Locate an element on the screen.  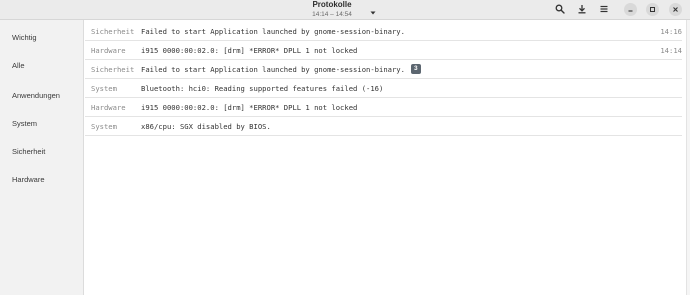
count-badge: 3 is located at coordinates (415, 69).